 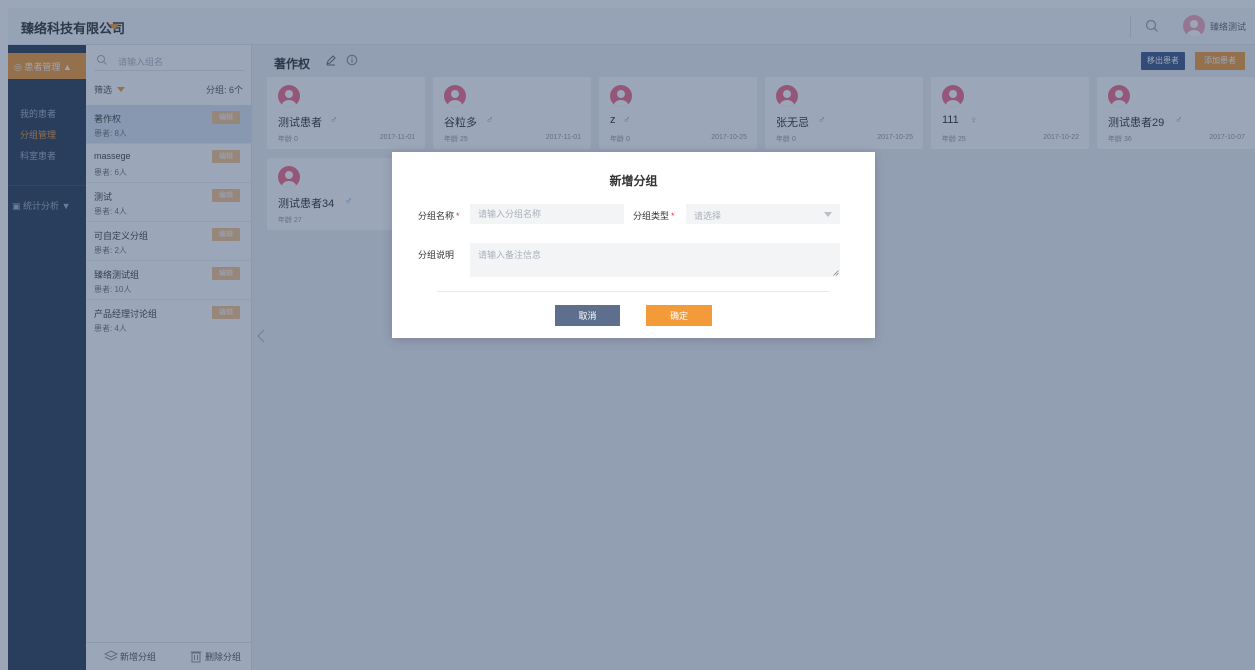 I want to click on group-name-label: 分组名称 *, so click(x=439, y=215).